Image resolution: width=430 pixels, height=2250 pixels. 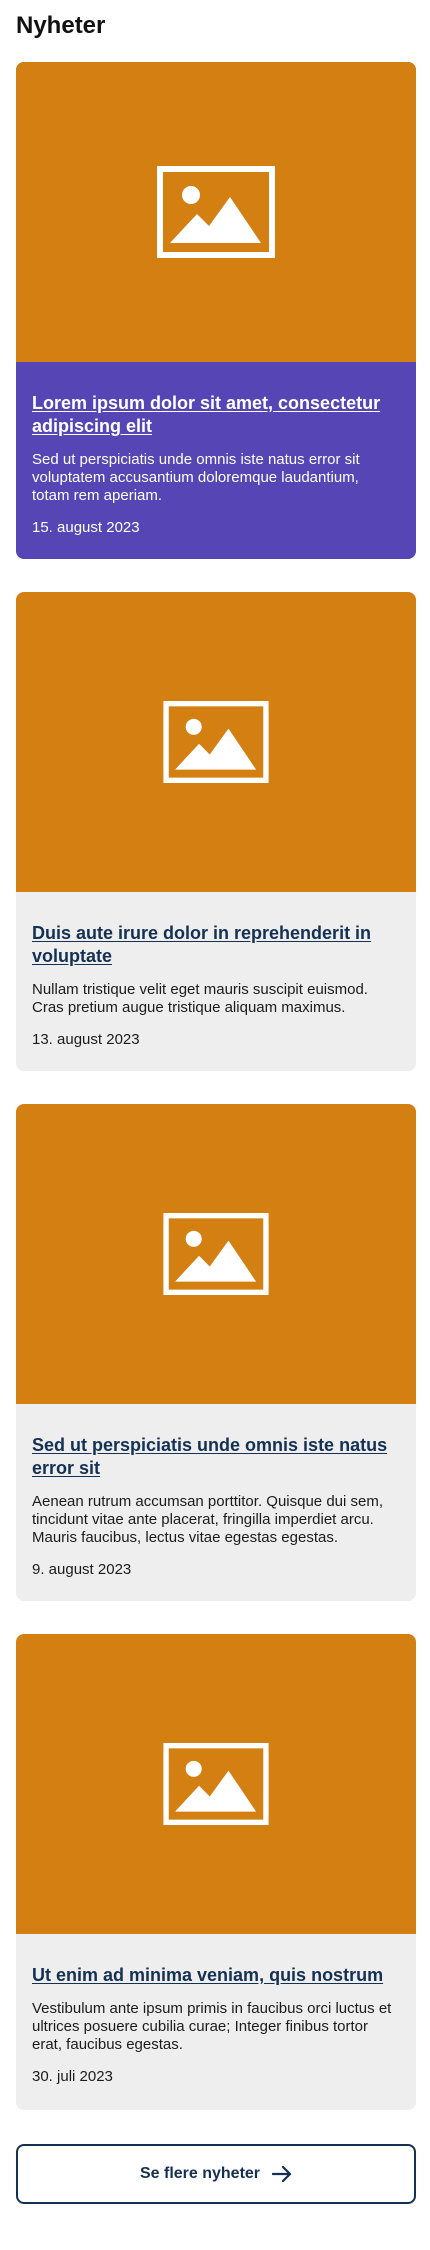 What do you see at coordinates (86, 1039) in the screenshot?
I see `news-card-date: 13. august 2023` at bounding box center [86, 1039].